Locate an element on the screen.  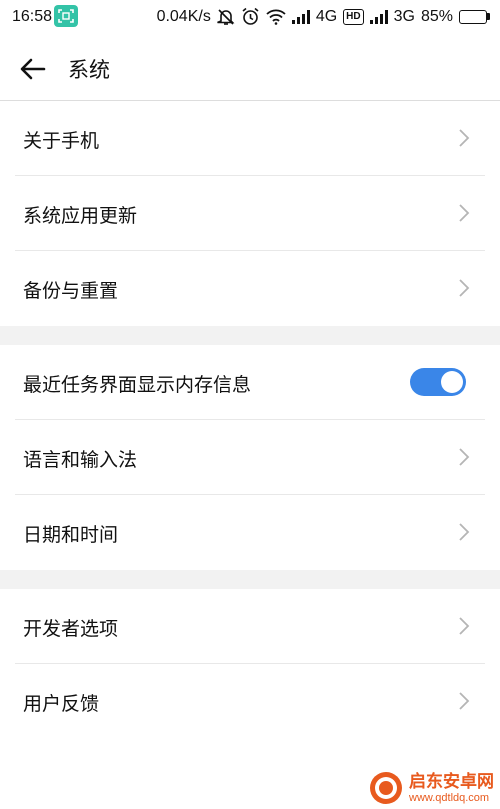
settings-item-label: 备份与重置 is located at coordinates (71, 291).